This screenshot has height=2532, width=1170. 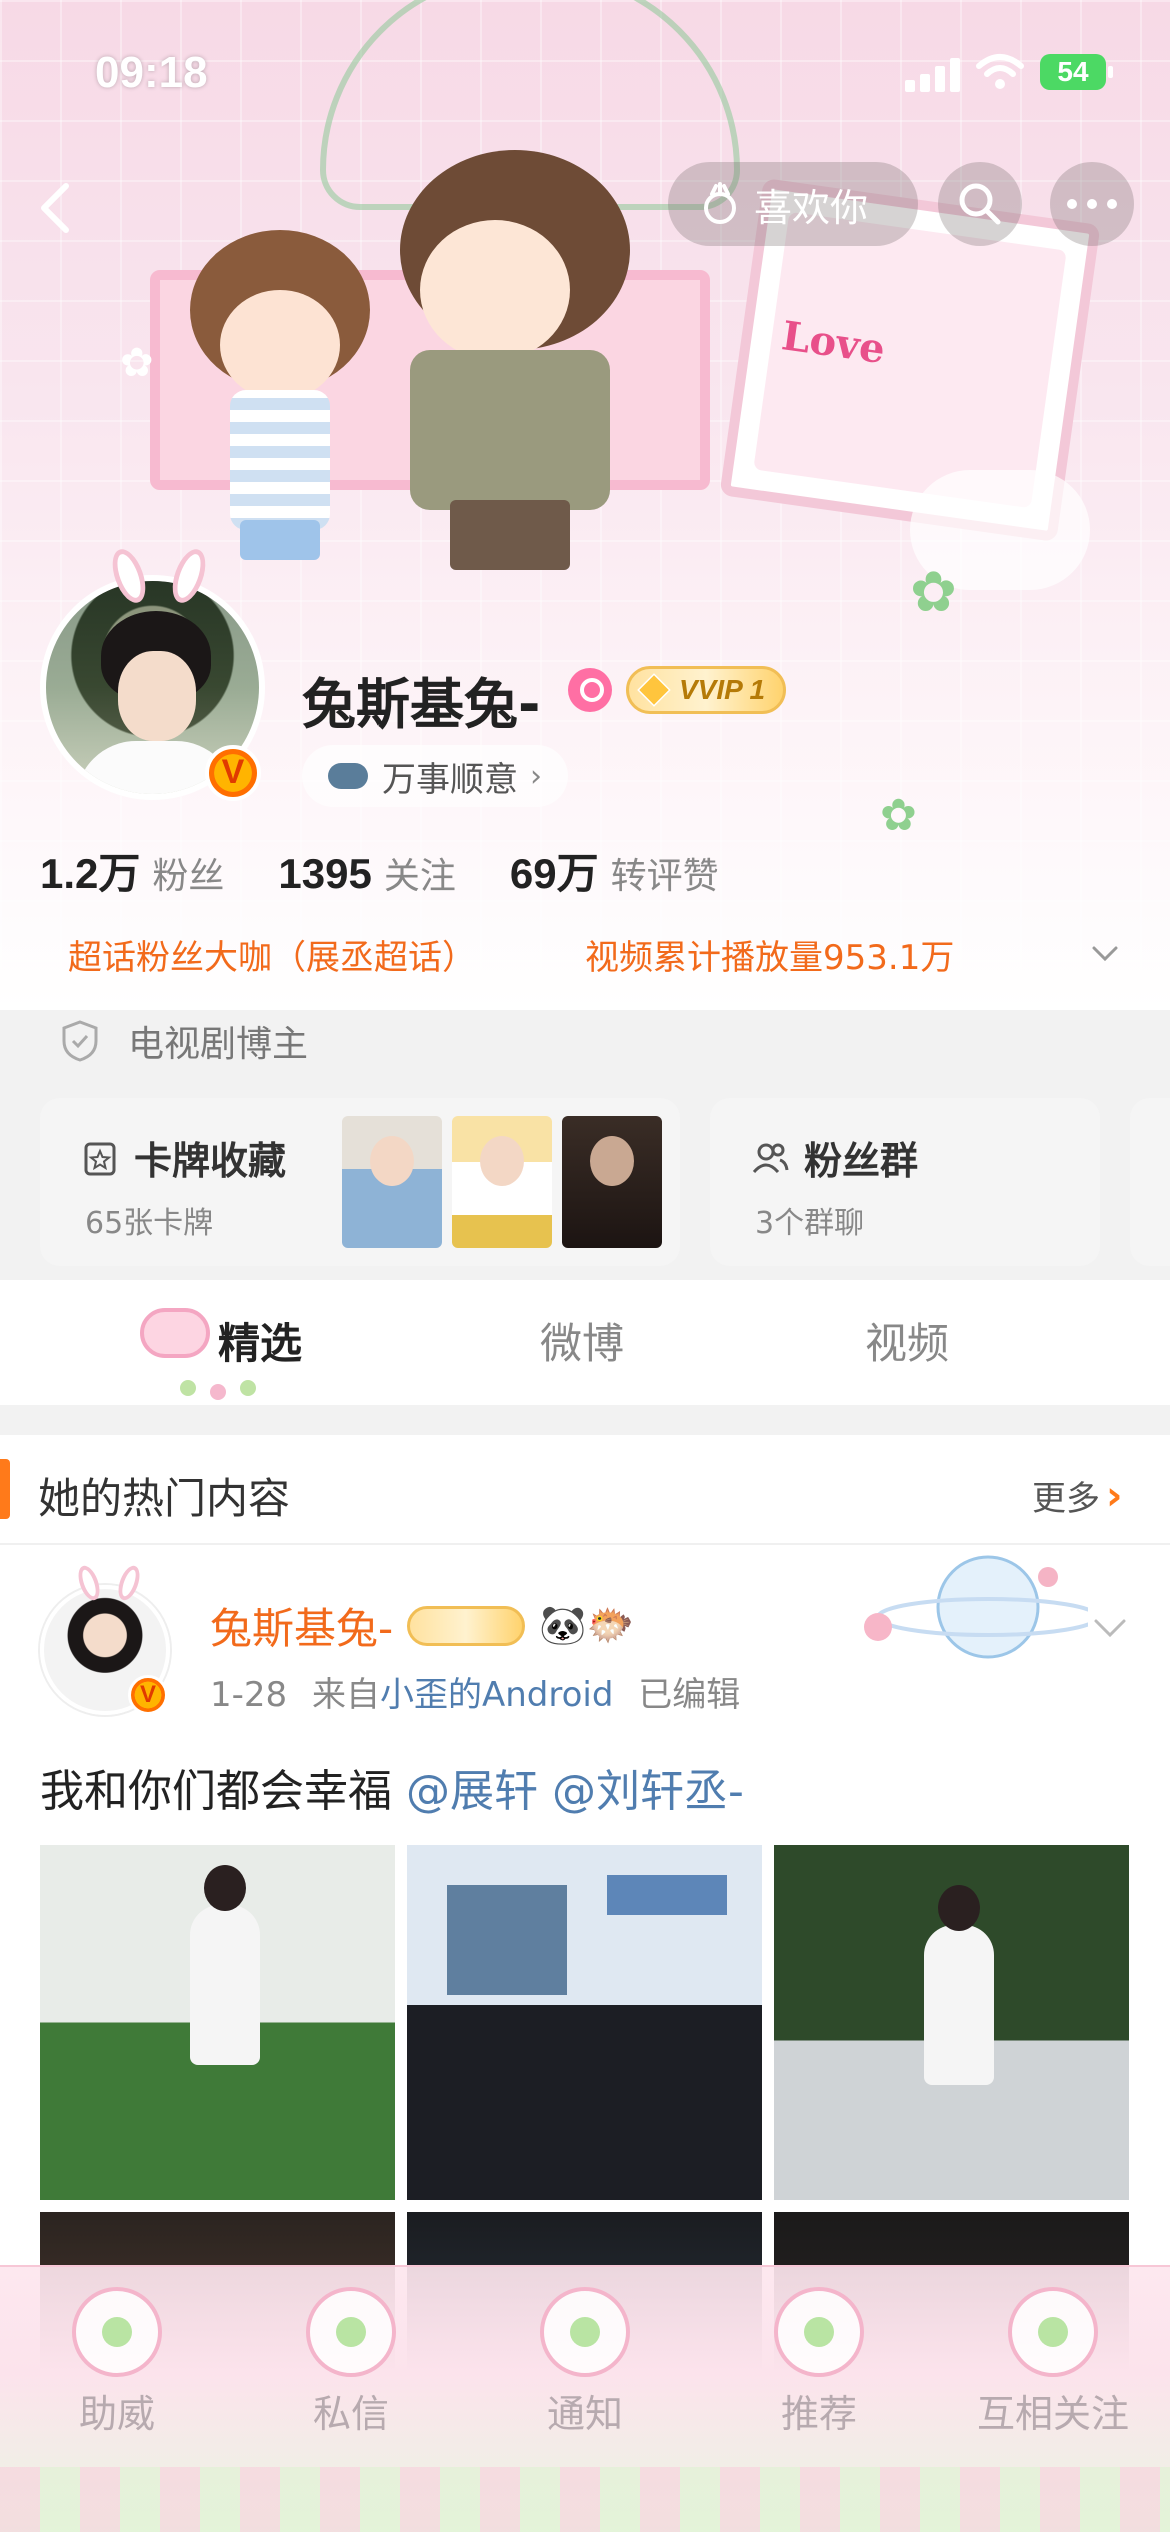 What do you see at coordinates (100, 1158) in the screenshot?
I see `card-star-icon` at bounding box center [100, 1158].